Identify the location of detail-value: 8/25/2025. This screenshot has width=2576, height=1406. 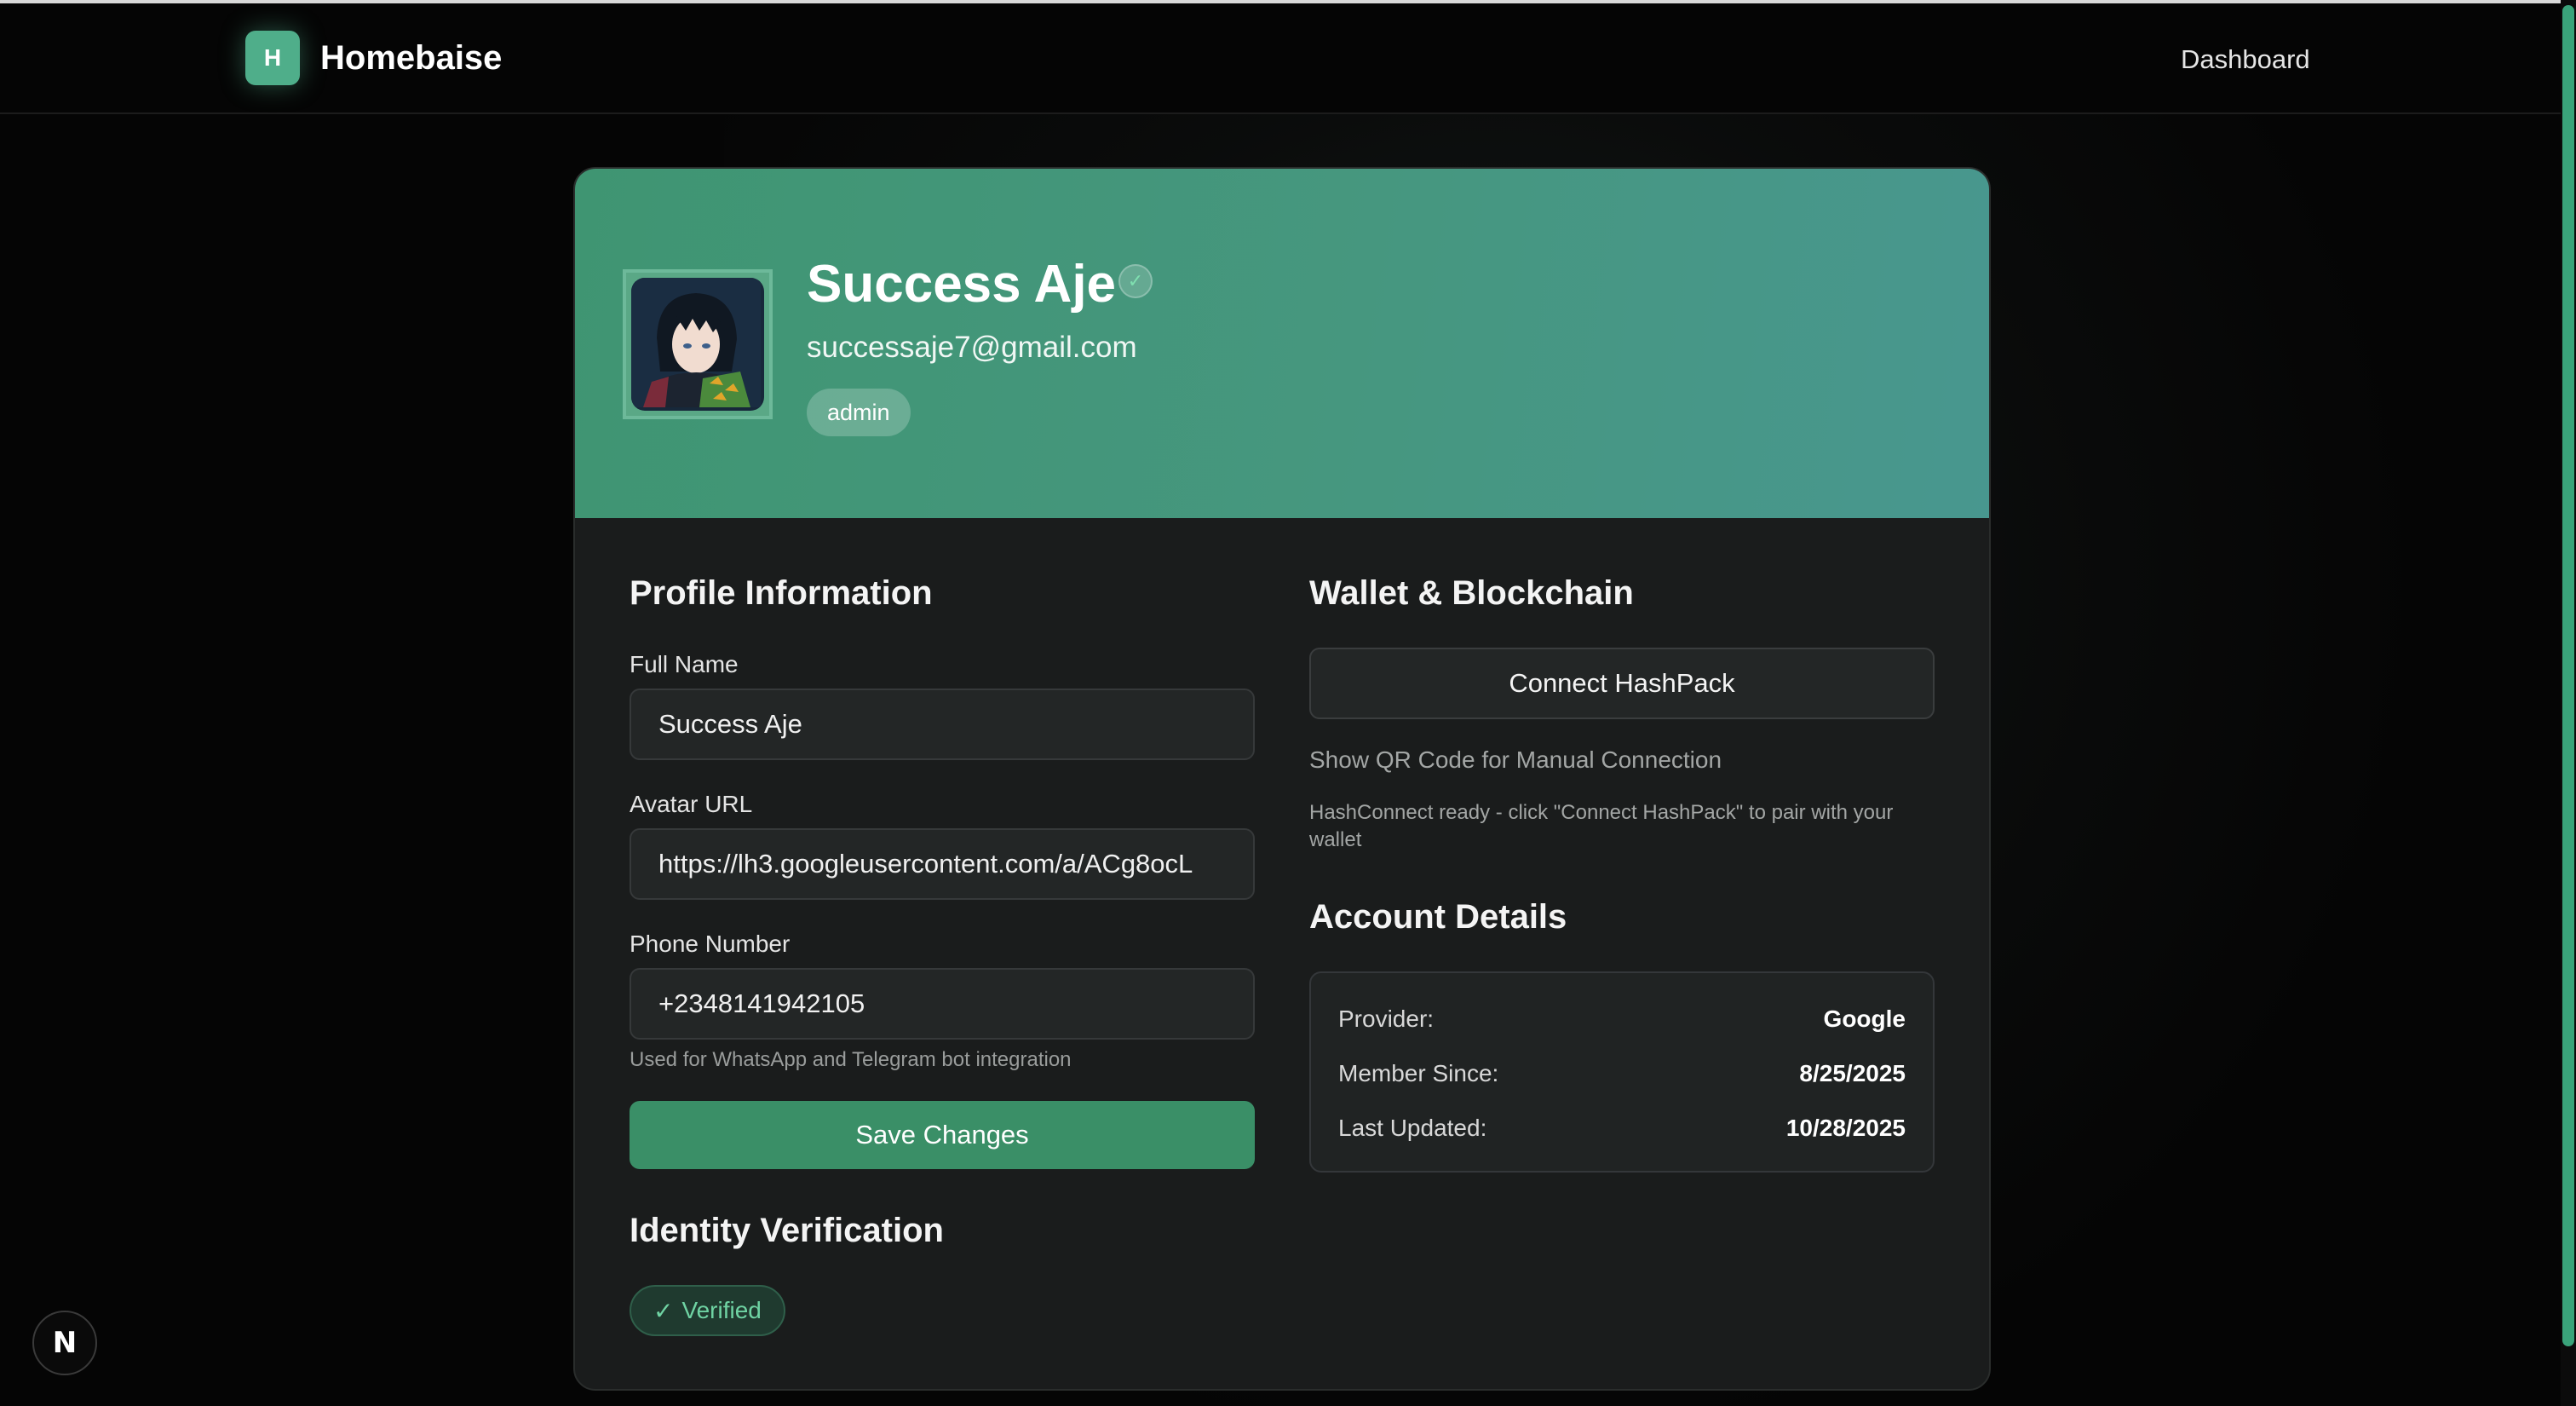
(1853, 1073).